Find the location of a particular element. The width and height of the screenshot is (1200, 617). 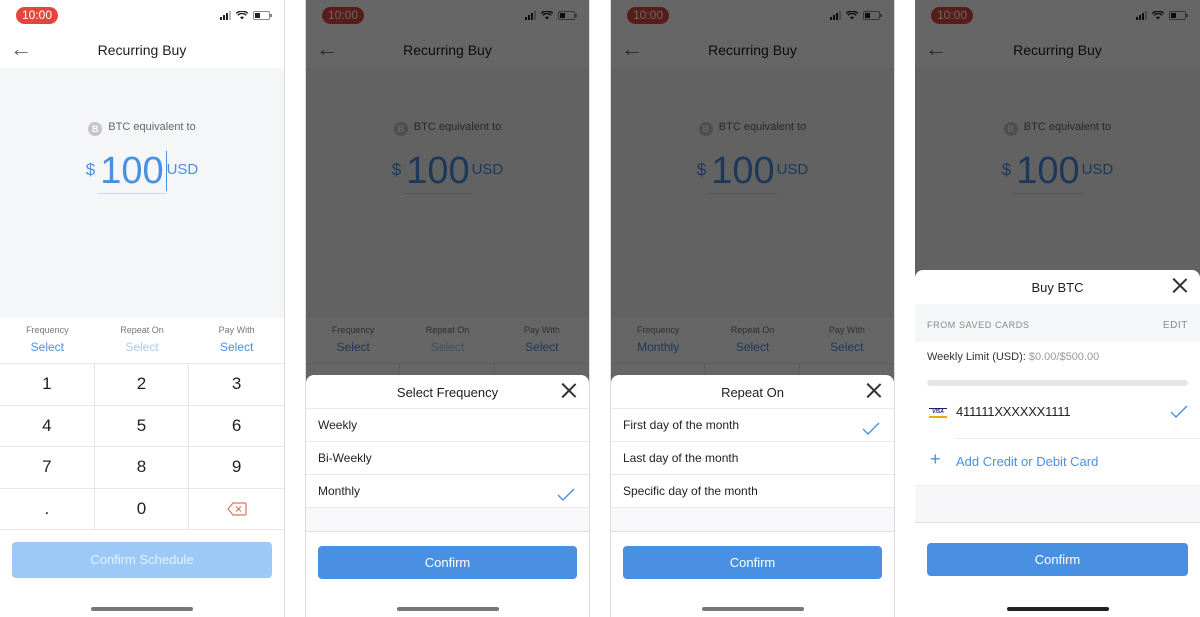

sheet-header: Buy BTC is located at coordinates (1057, 287).